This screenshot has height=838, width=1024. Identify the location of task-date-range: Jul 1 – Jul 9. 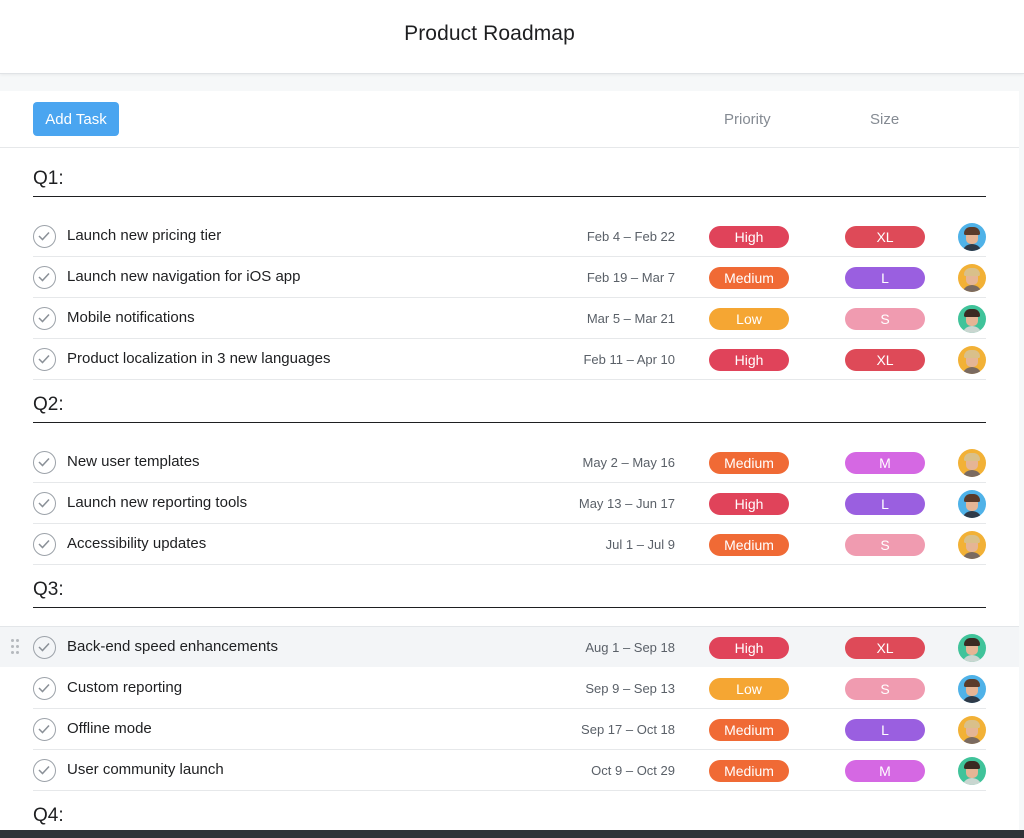
(640, 544).